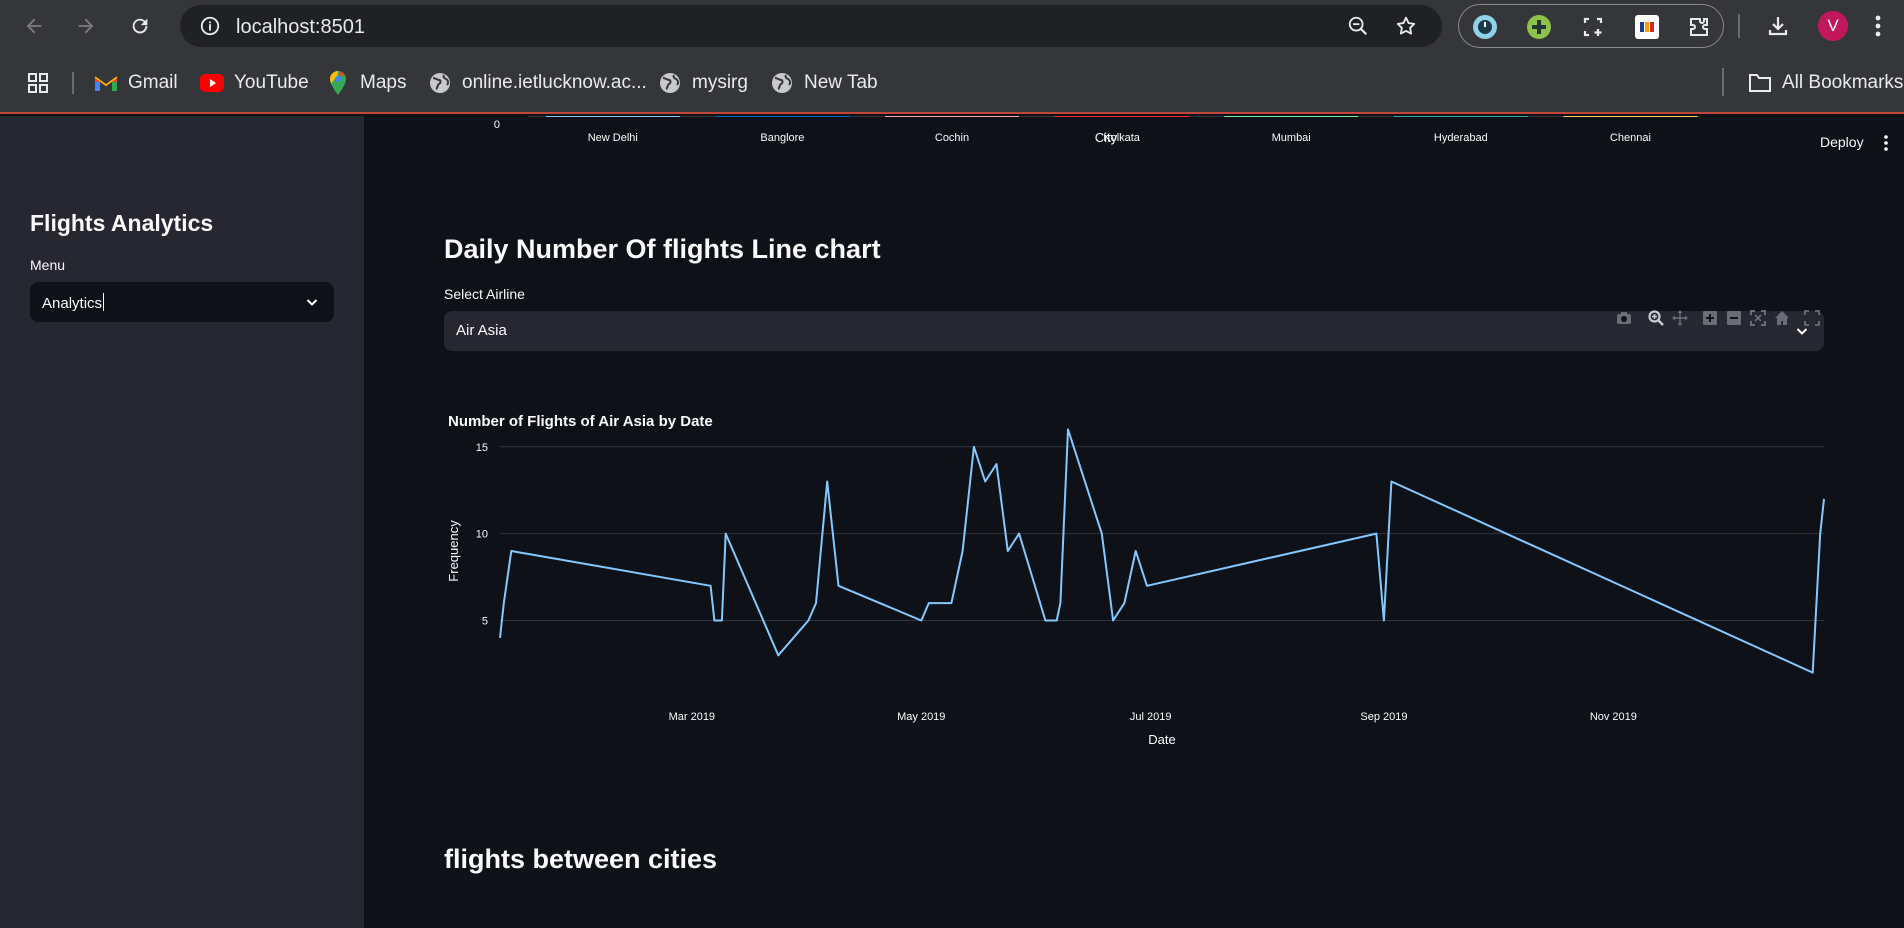  What do you see at coordinates (136, 83) in the screenshot?
I see `bookmark-gmail: Gmail` at bounding box center [136, 83].